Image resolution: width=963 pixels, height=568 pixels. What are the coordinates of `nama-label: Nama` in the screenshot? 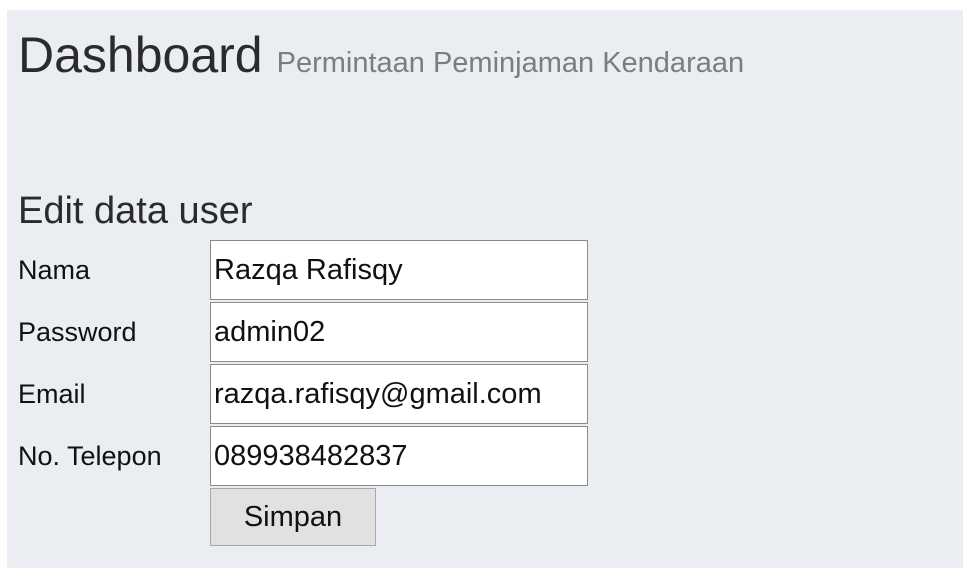 It's located at (54, 269).